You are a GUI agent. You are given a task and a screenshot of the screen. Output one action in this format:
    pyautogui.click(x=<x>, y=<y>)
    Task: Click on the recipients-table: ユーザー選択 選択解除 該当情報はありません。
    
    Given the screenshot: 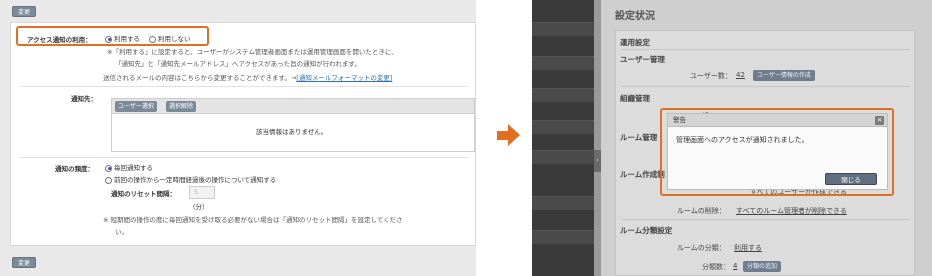 What is the action you would take?
    pyautogui.click(x=293, y=125)
    